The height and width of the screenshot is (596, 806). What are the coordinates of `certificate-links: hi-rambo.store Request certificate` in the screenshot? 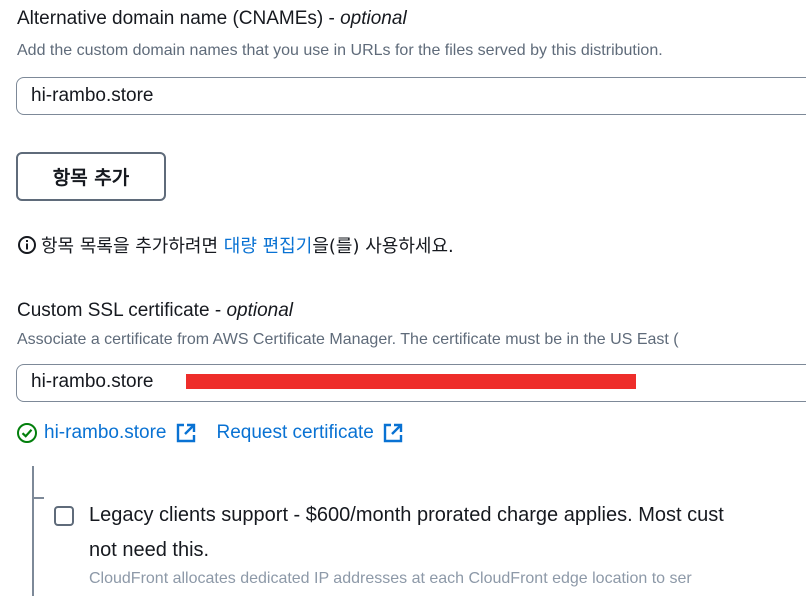 It's located at (210, 433).